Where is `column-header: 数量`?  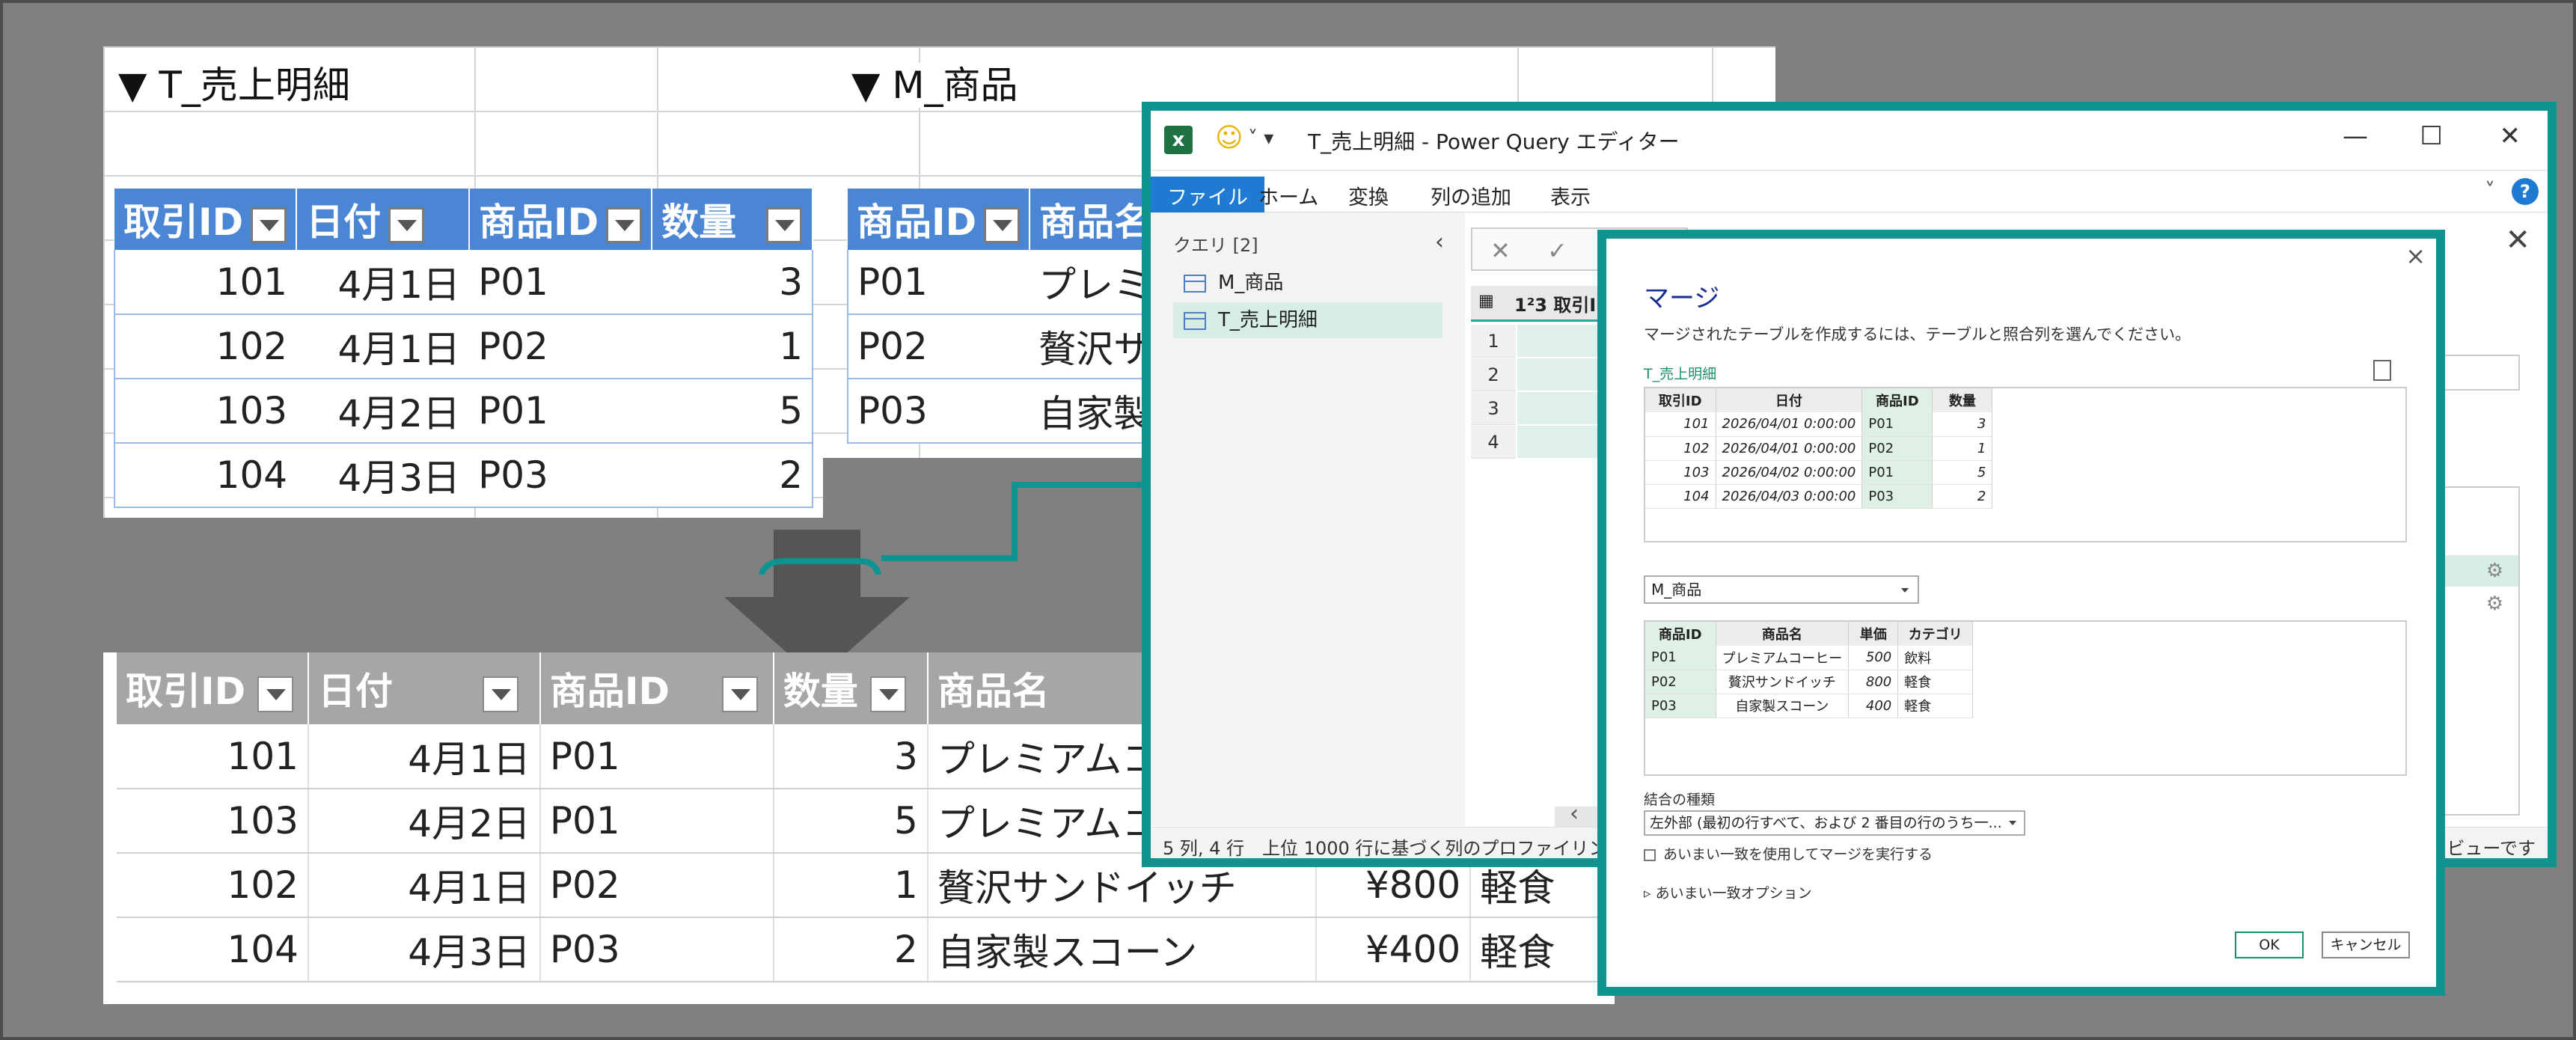
column-header: 数量 is located at coordinates (1962, 400).